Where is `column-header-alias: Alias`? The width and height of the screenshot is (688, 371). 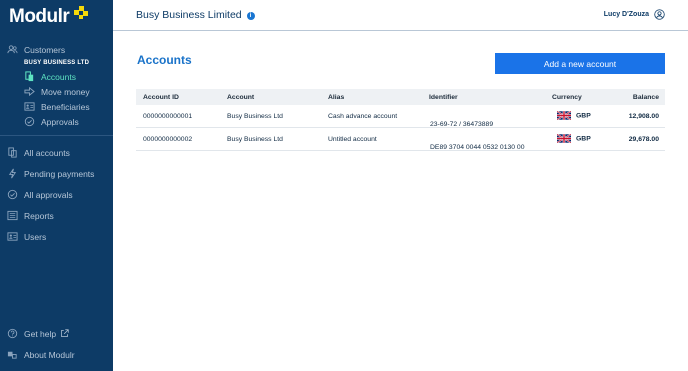 column-header-alias: Alias is located at coordinates (336, 97).